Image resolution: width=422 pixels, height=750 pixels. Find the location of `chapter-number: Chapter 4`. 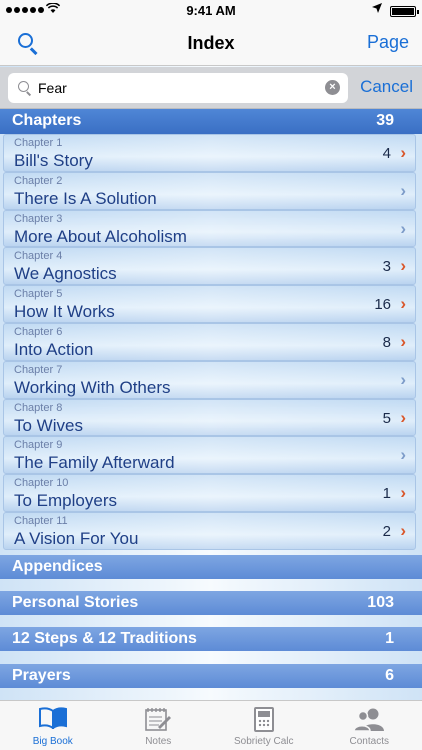

chapter-number: Chapter 4 is located at coordinates (38, 256).